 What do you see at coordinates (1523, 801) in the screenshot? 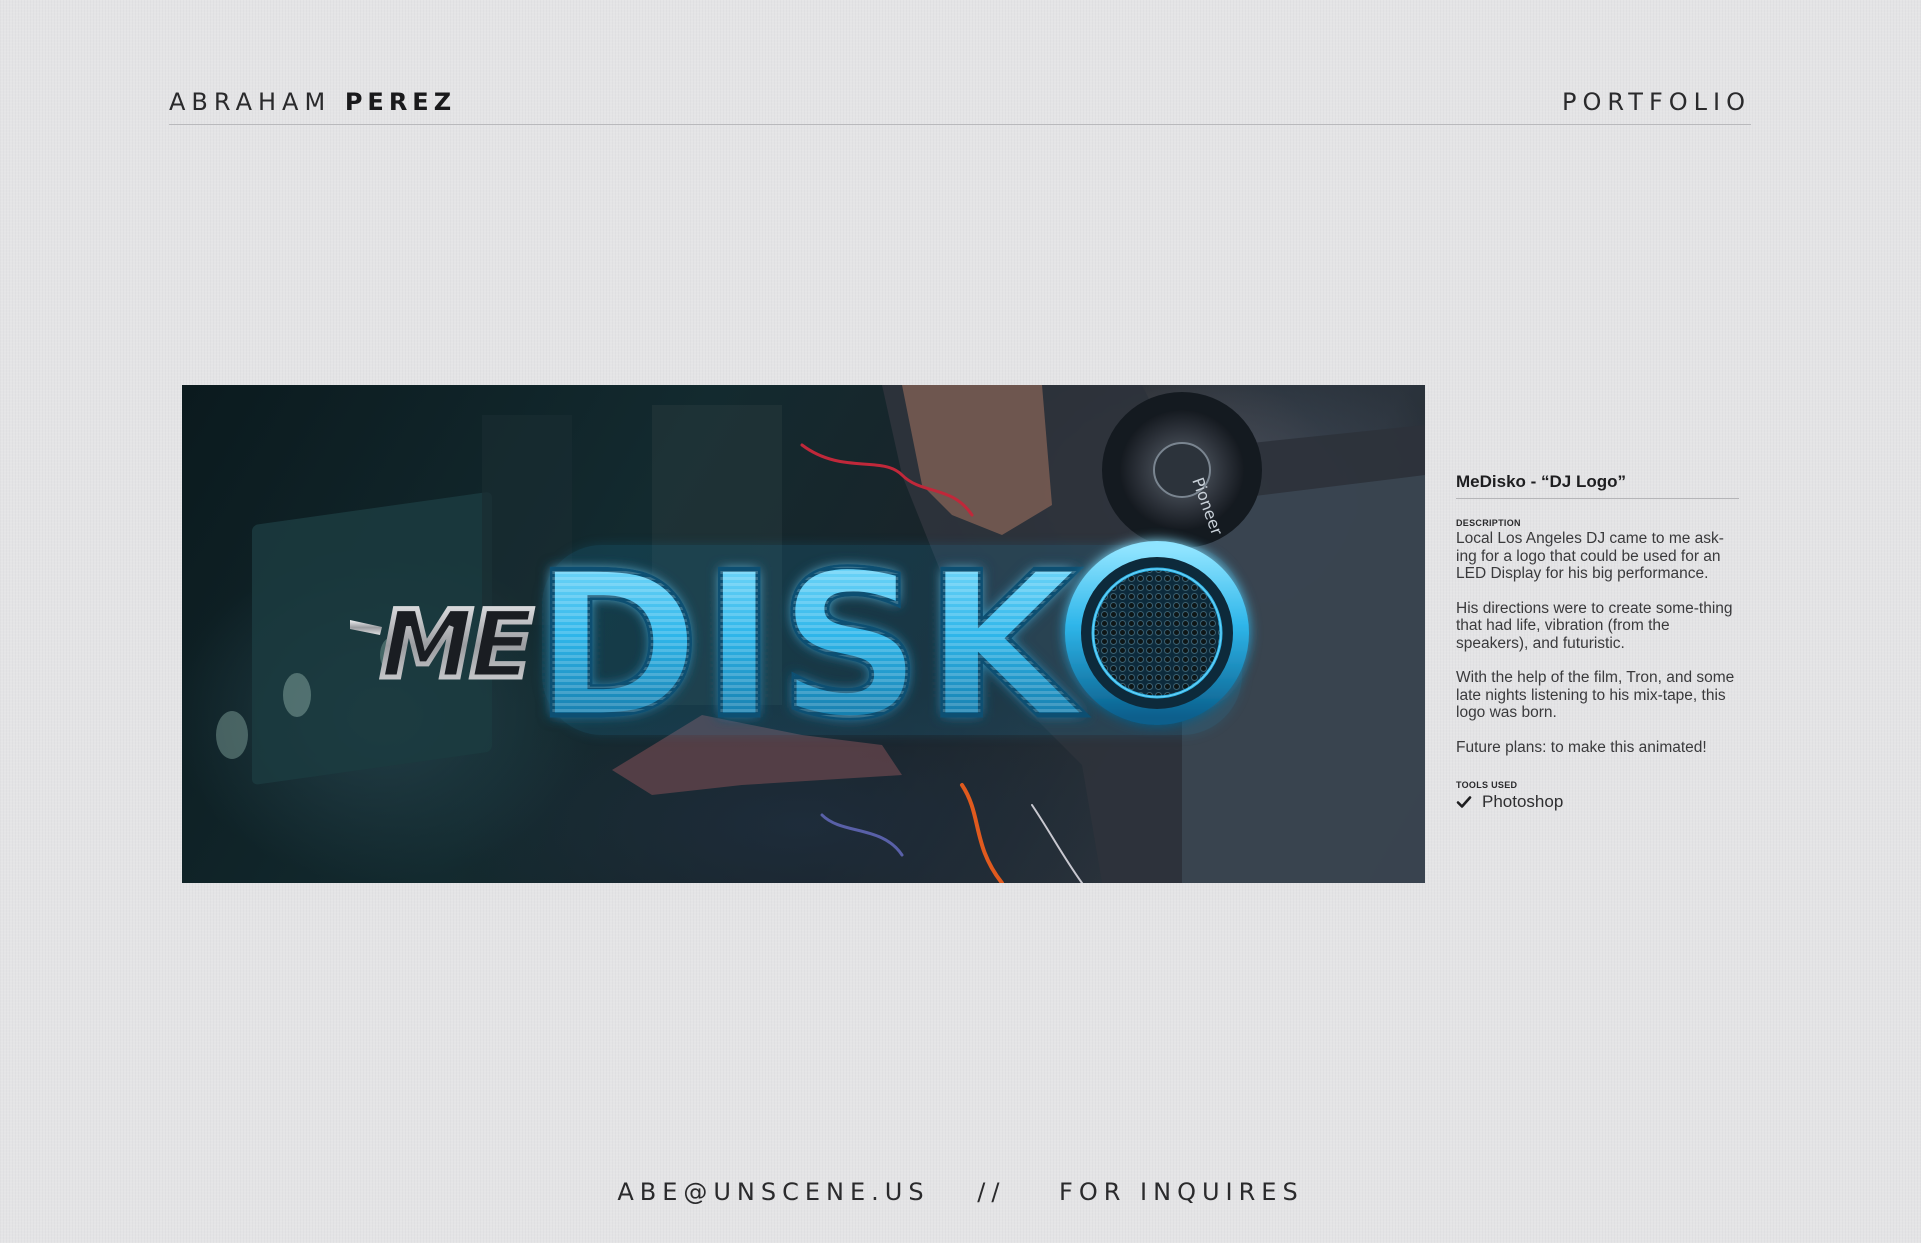
I see `tool-name: Photoshop` at bounding box center [1523, 801].